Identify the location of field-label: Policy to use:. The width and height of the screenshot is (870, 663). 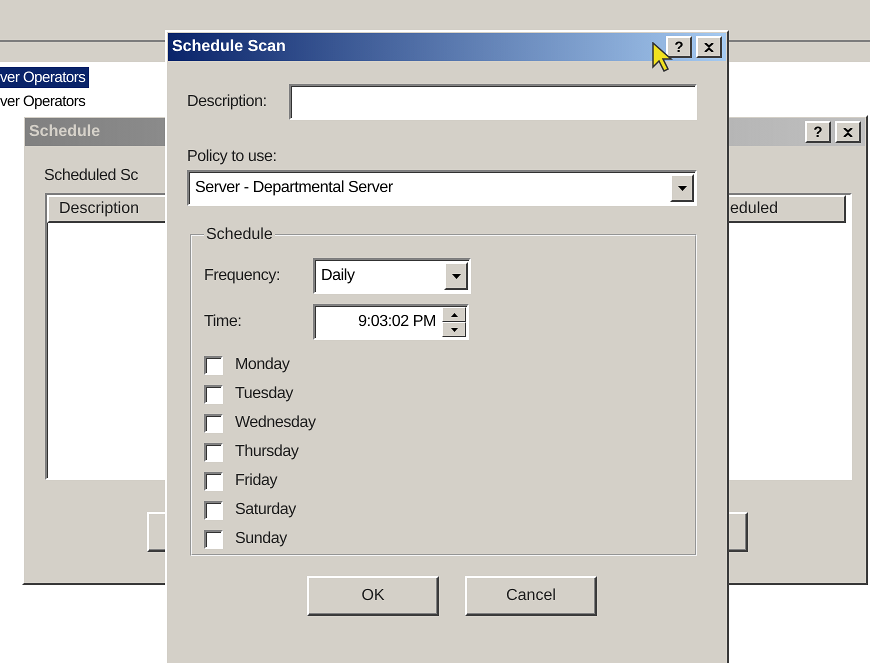
(232, 156).